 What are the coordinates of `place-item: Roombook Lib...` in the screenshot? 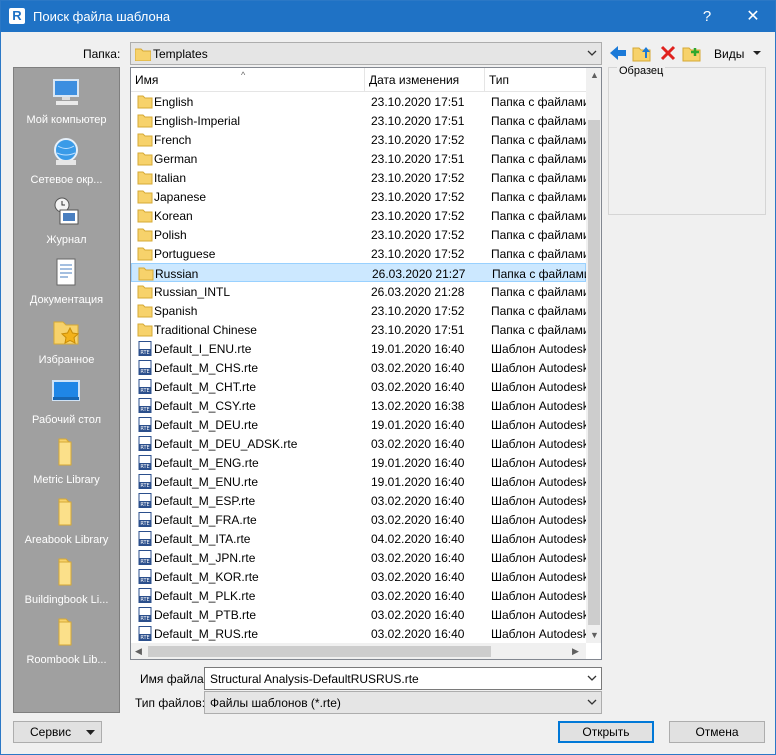 It's located at (66, 644).